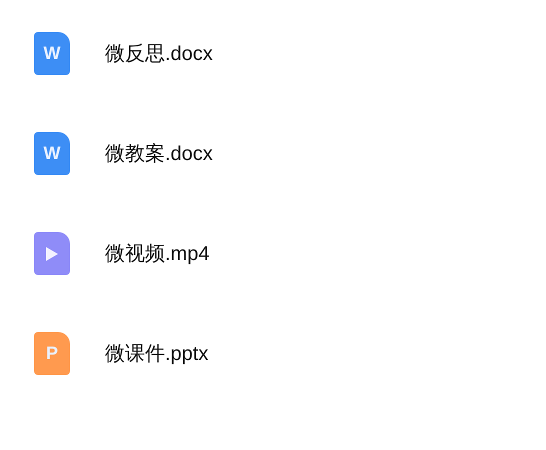  I want to click on file-name: 微视频.mp4, so click(157, 253).